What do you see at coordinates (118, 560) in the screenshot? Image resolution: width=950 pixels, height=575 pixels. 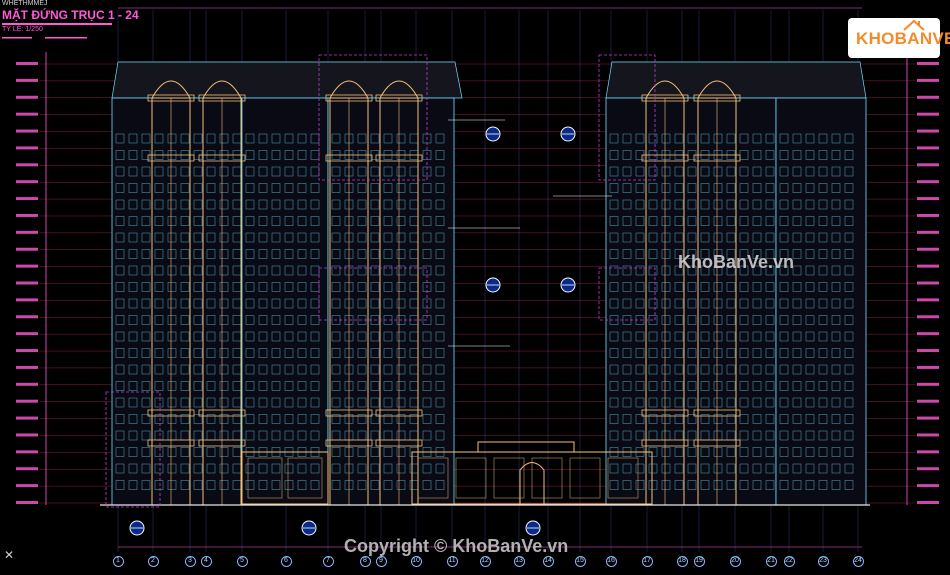 I see `grid-axis-label: 1` at bounding box center [118, 560].